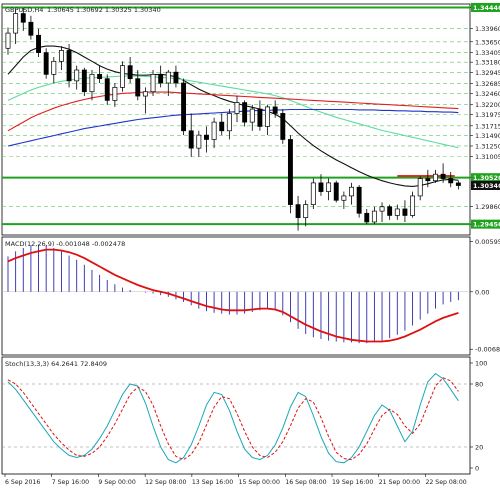 This screenshot has height=494, width=500. What do you see at coordinates (399, 482) in the screenshot?
I see `time-tick-label: 21 Sep 00:00` at bounding box center [399, 482].